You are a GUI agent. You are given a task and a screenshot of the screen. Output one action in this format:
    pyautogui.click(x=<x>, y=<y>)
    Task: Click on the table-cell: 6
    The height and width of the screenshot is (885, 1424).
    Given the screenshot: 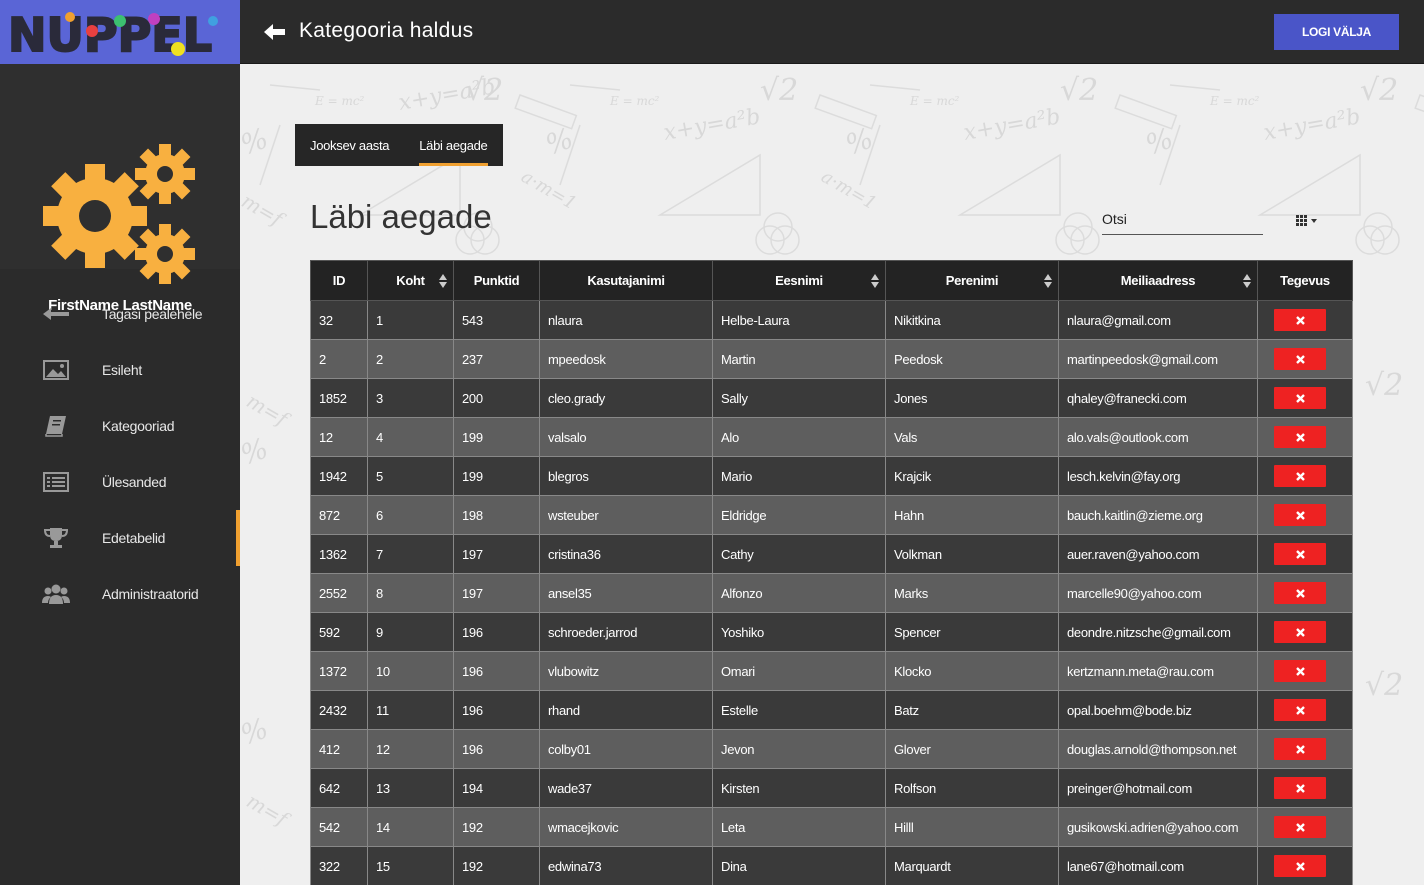 What is the action you would take?
    pyautogui.click(x=410, y=515)
    